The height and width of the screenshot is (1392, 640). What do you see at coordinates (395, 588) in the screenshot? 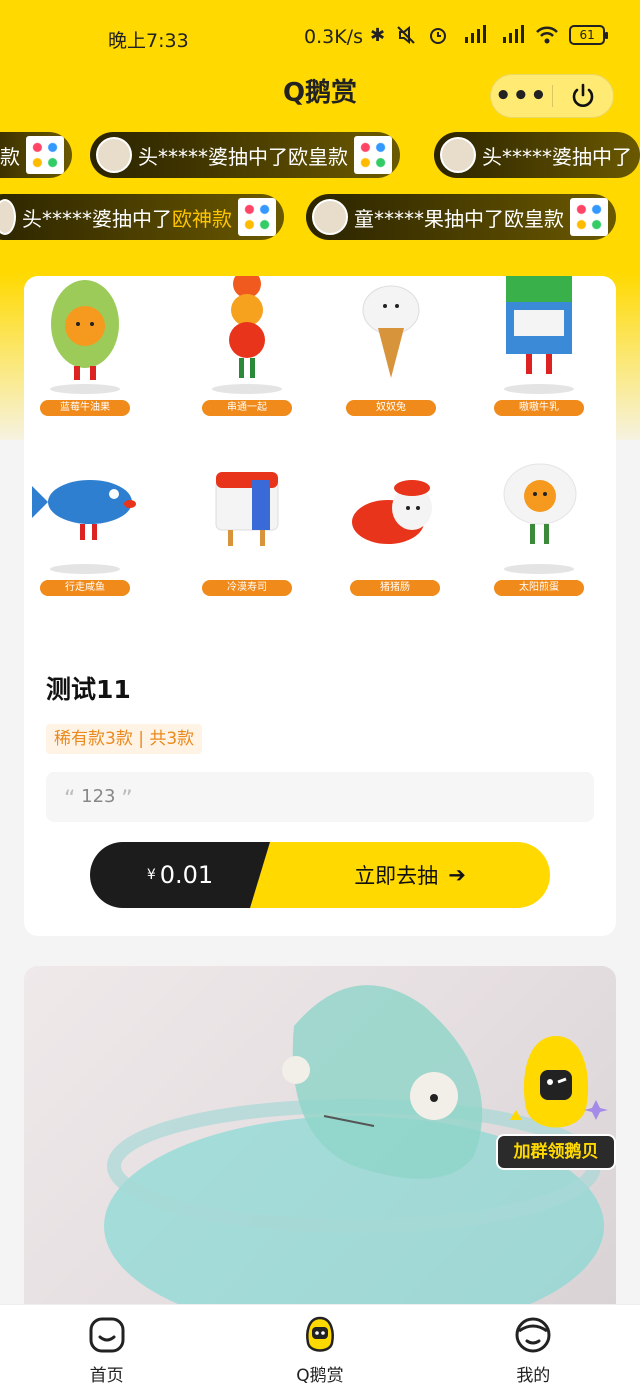
I see `figure-name-tag: 猪猪肠` at bounding box center [395, 588].